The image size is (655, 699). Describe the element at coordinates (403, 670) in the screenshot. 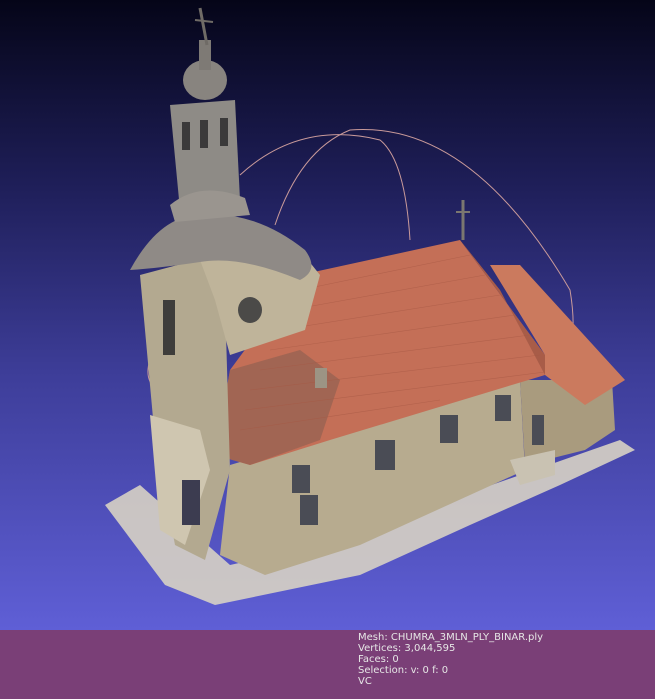

I see `selection-label: Selection: v: 0 f: 0` at that location.